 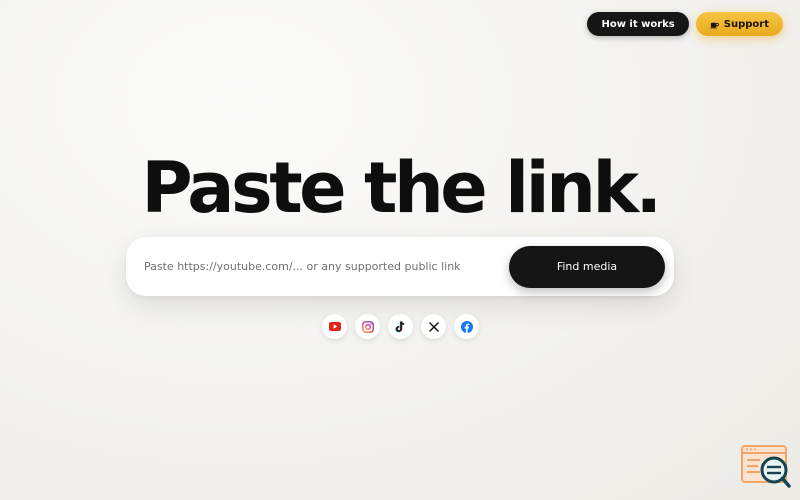 I want to click on platform-instagram, so click(x=367, y=326).